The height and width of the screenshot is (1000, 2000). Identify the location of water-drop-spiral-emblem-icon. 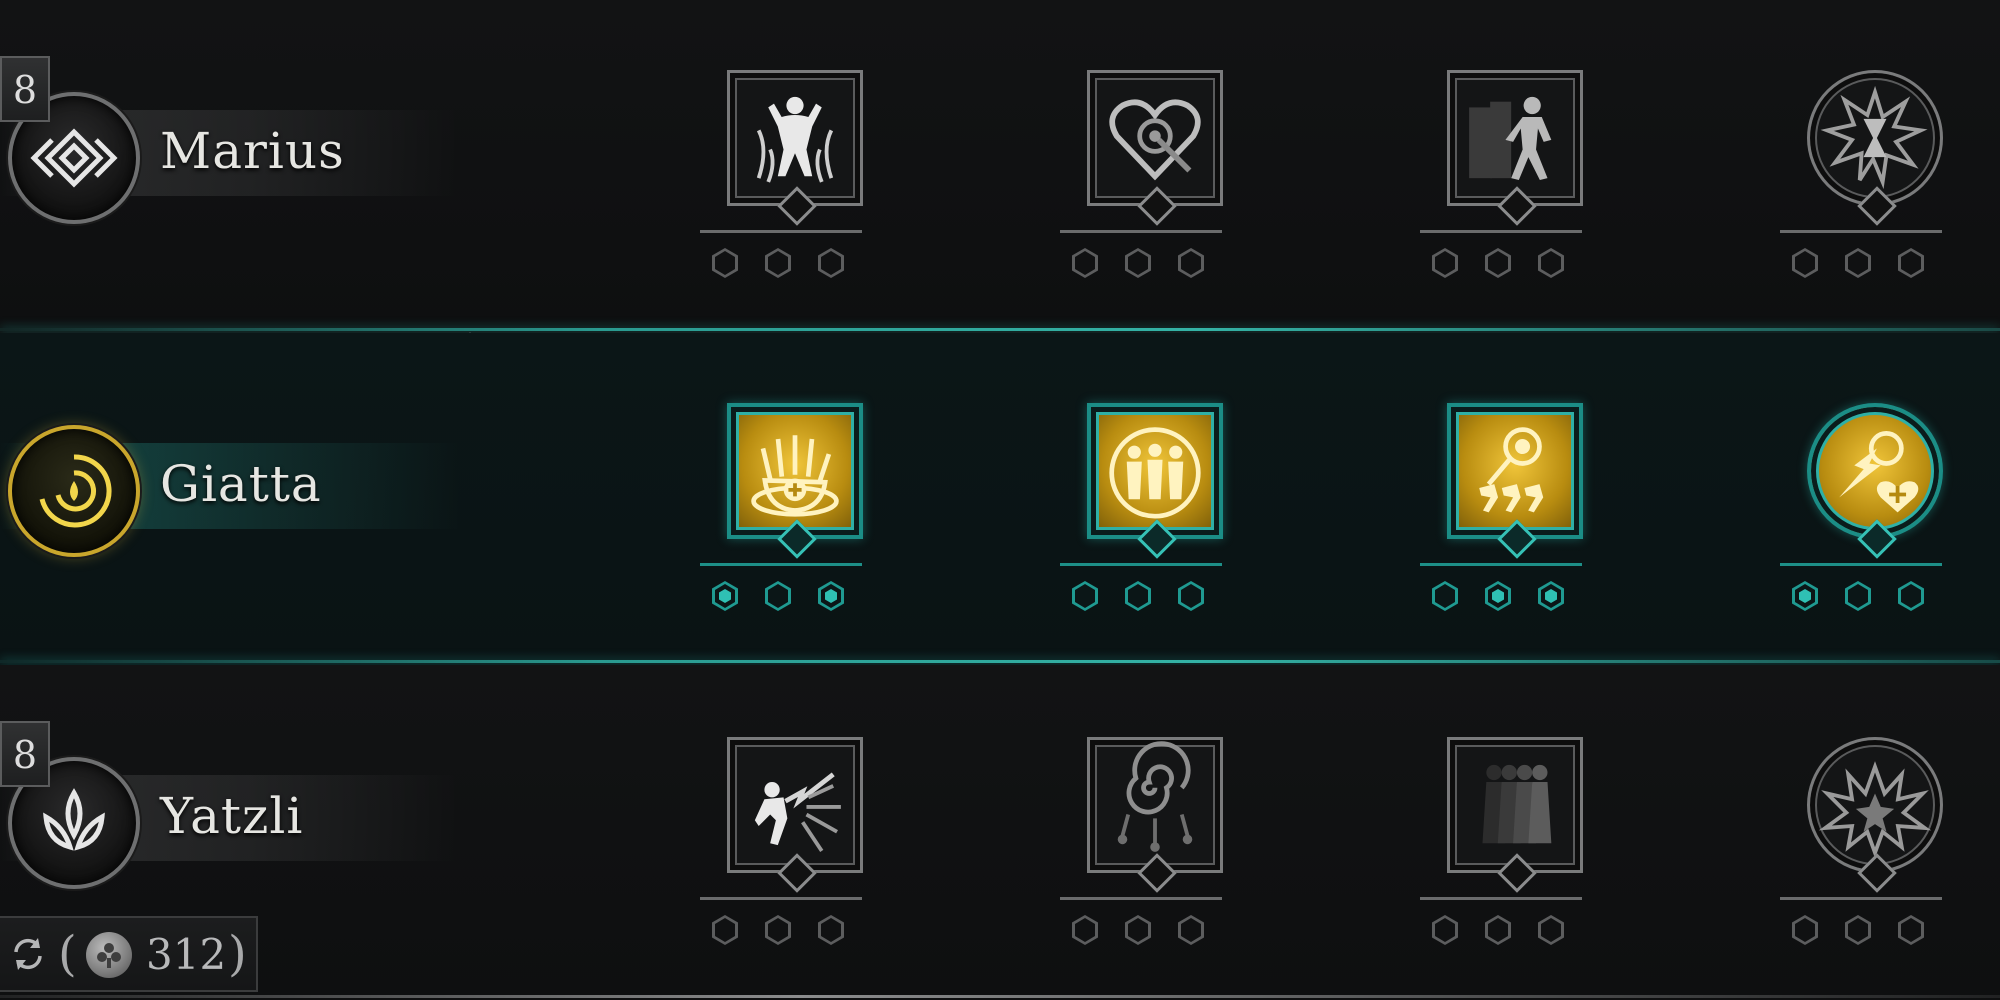
(75, 491).